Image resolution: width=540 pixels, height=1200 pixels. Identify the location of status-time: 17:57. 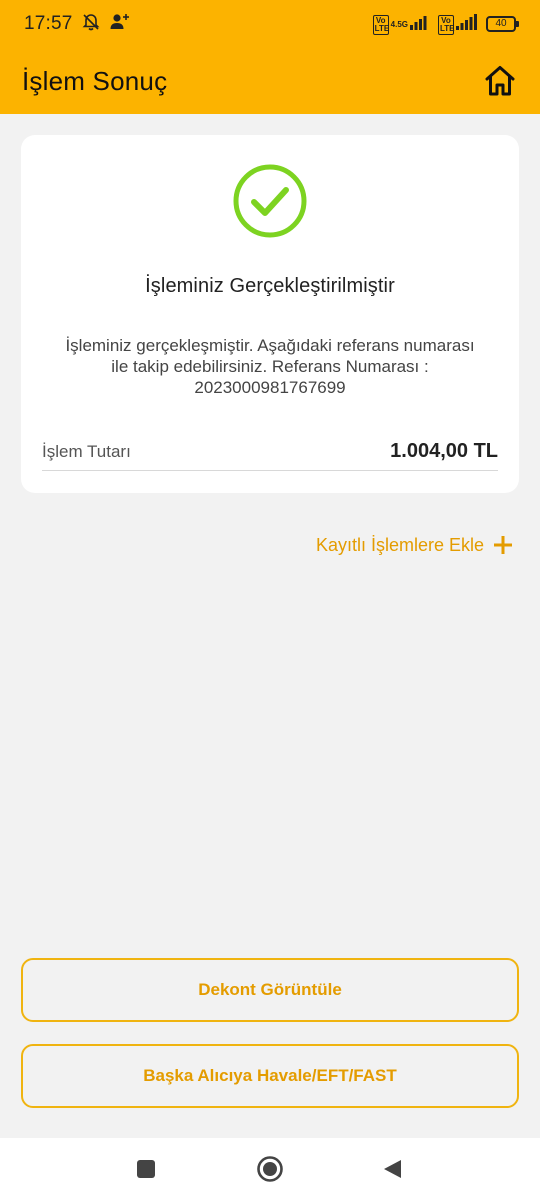
(48, 23).